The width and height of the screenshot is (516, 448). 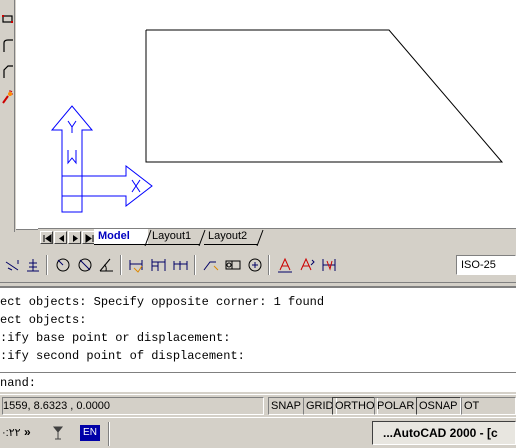 I want to click on previous-tab-button, so click(x=60, y=237).